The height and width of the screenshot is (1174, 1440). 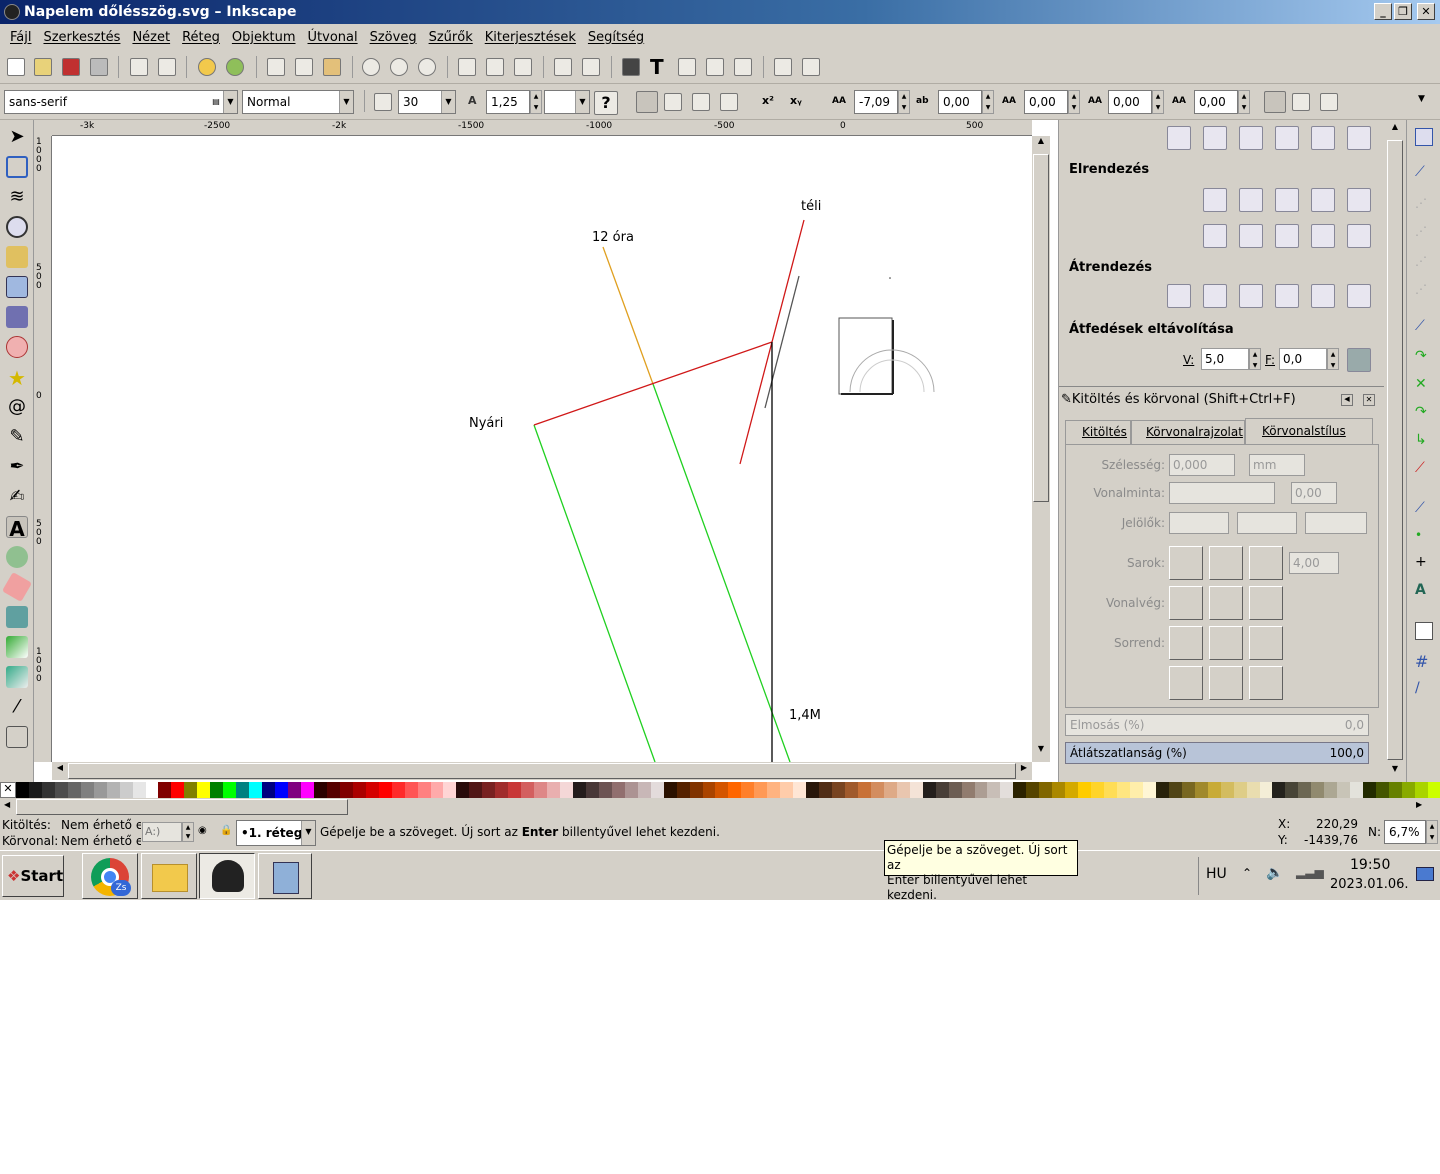 I want to click on snap-nodes-icon: ⟋, so click(x=1424, y=327).